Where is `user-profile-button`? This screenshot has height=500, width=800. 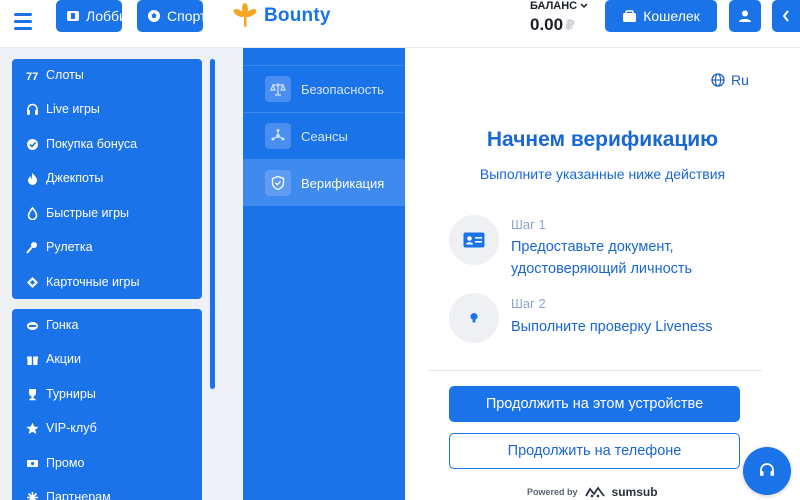
user-profile-button is located at coordinates (745, 16).